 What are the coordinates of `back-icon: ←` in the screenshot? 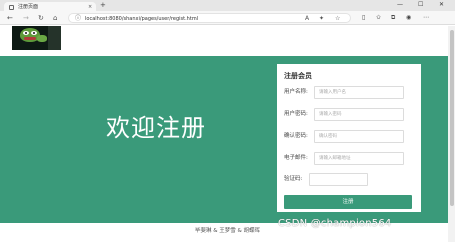 It's located at (10, 18).